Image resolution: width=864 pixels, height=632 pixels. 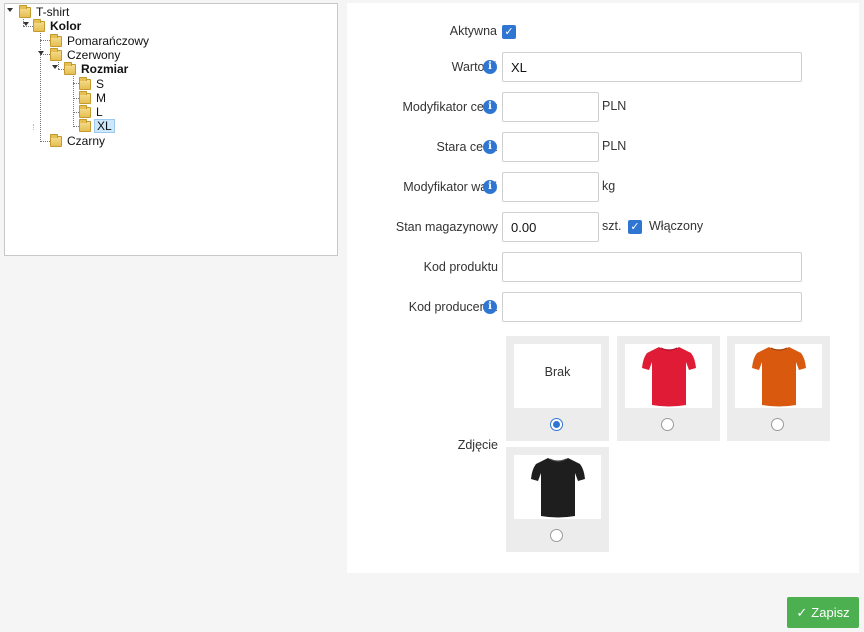 What do you see at coordinates (550, 187) in the screenshot?
I see `weight-modifier-input` at bounding box center [550, 187].